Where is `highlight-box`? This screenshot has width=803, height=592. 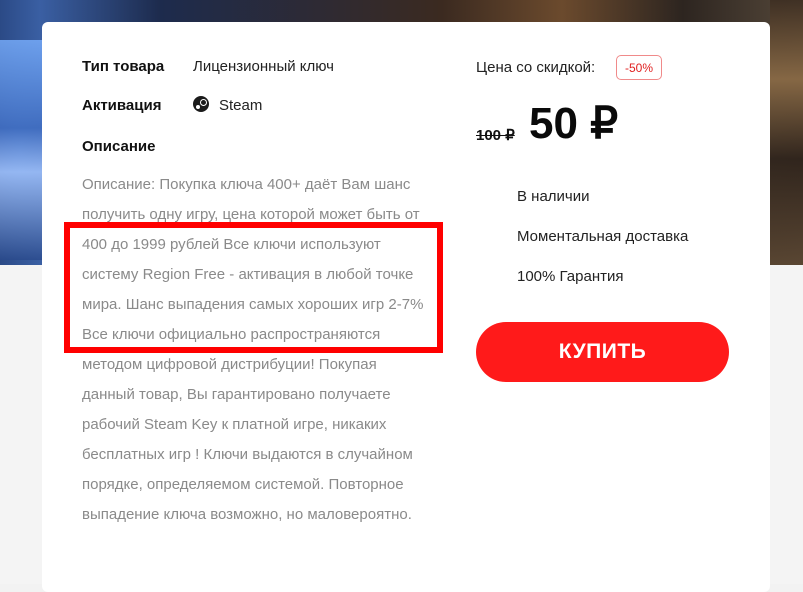
highlight-box is located at coordinates (253, 287).